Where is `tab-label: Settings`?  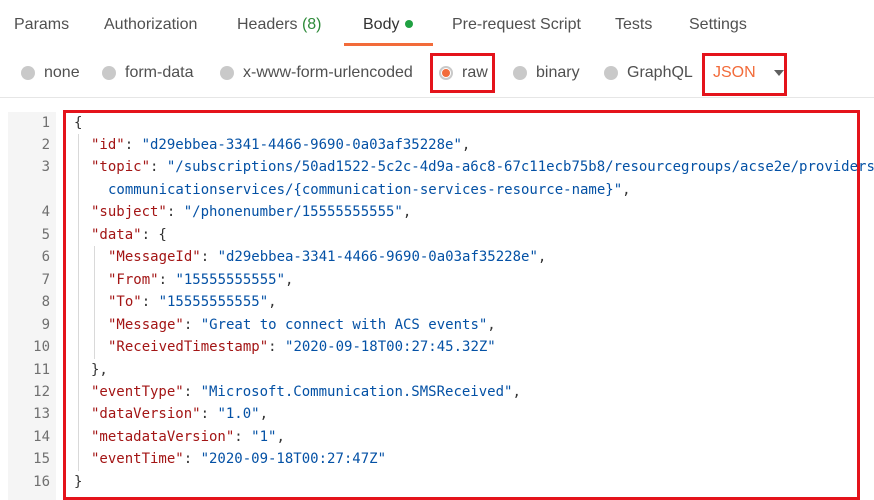 tab-label: Settings is located at coordinates (718, 24).